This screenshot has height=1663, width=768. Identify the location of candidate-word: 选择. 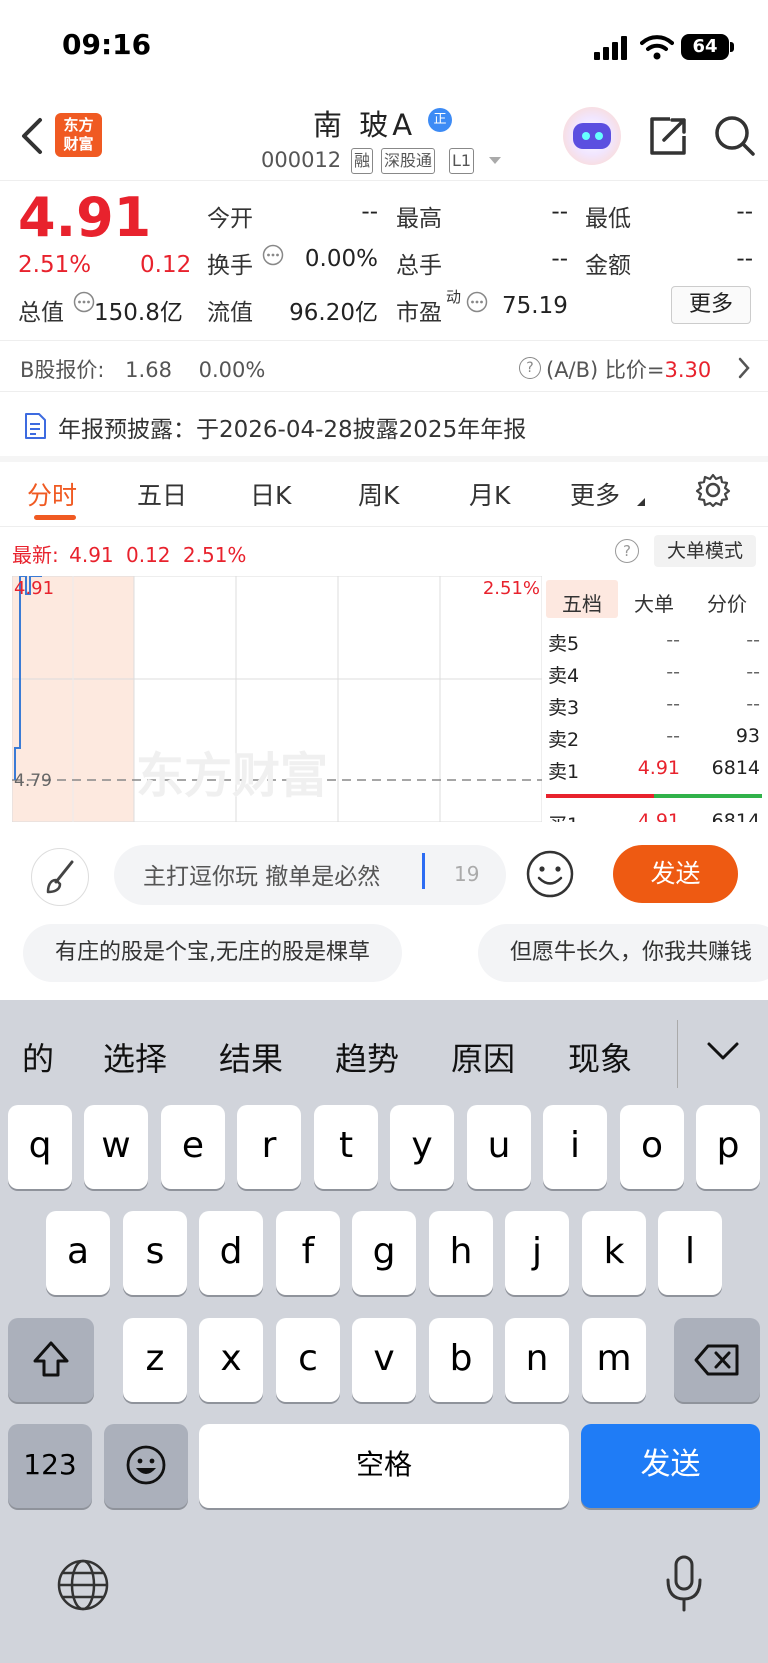
(135, 1057).